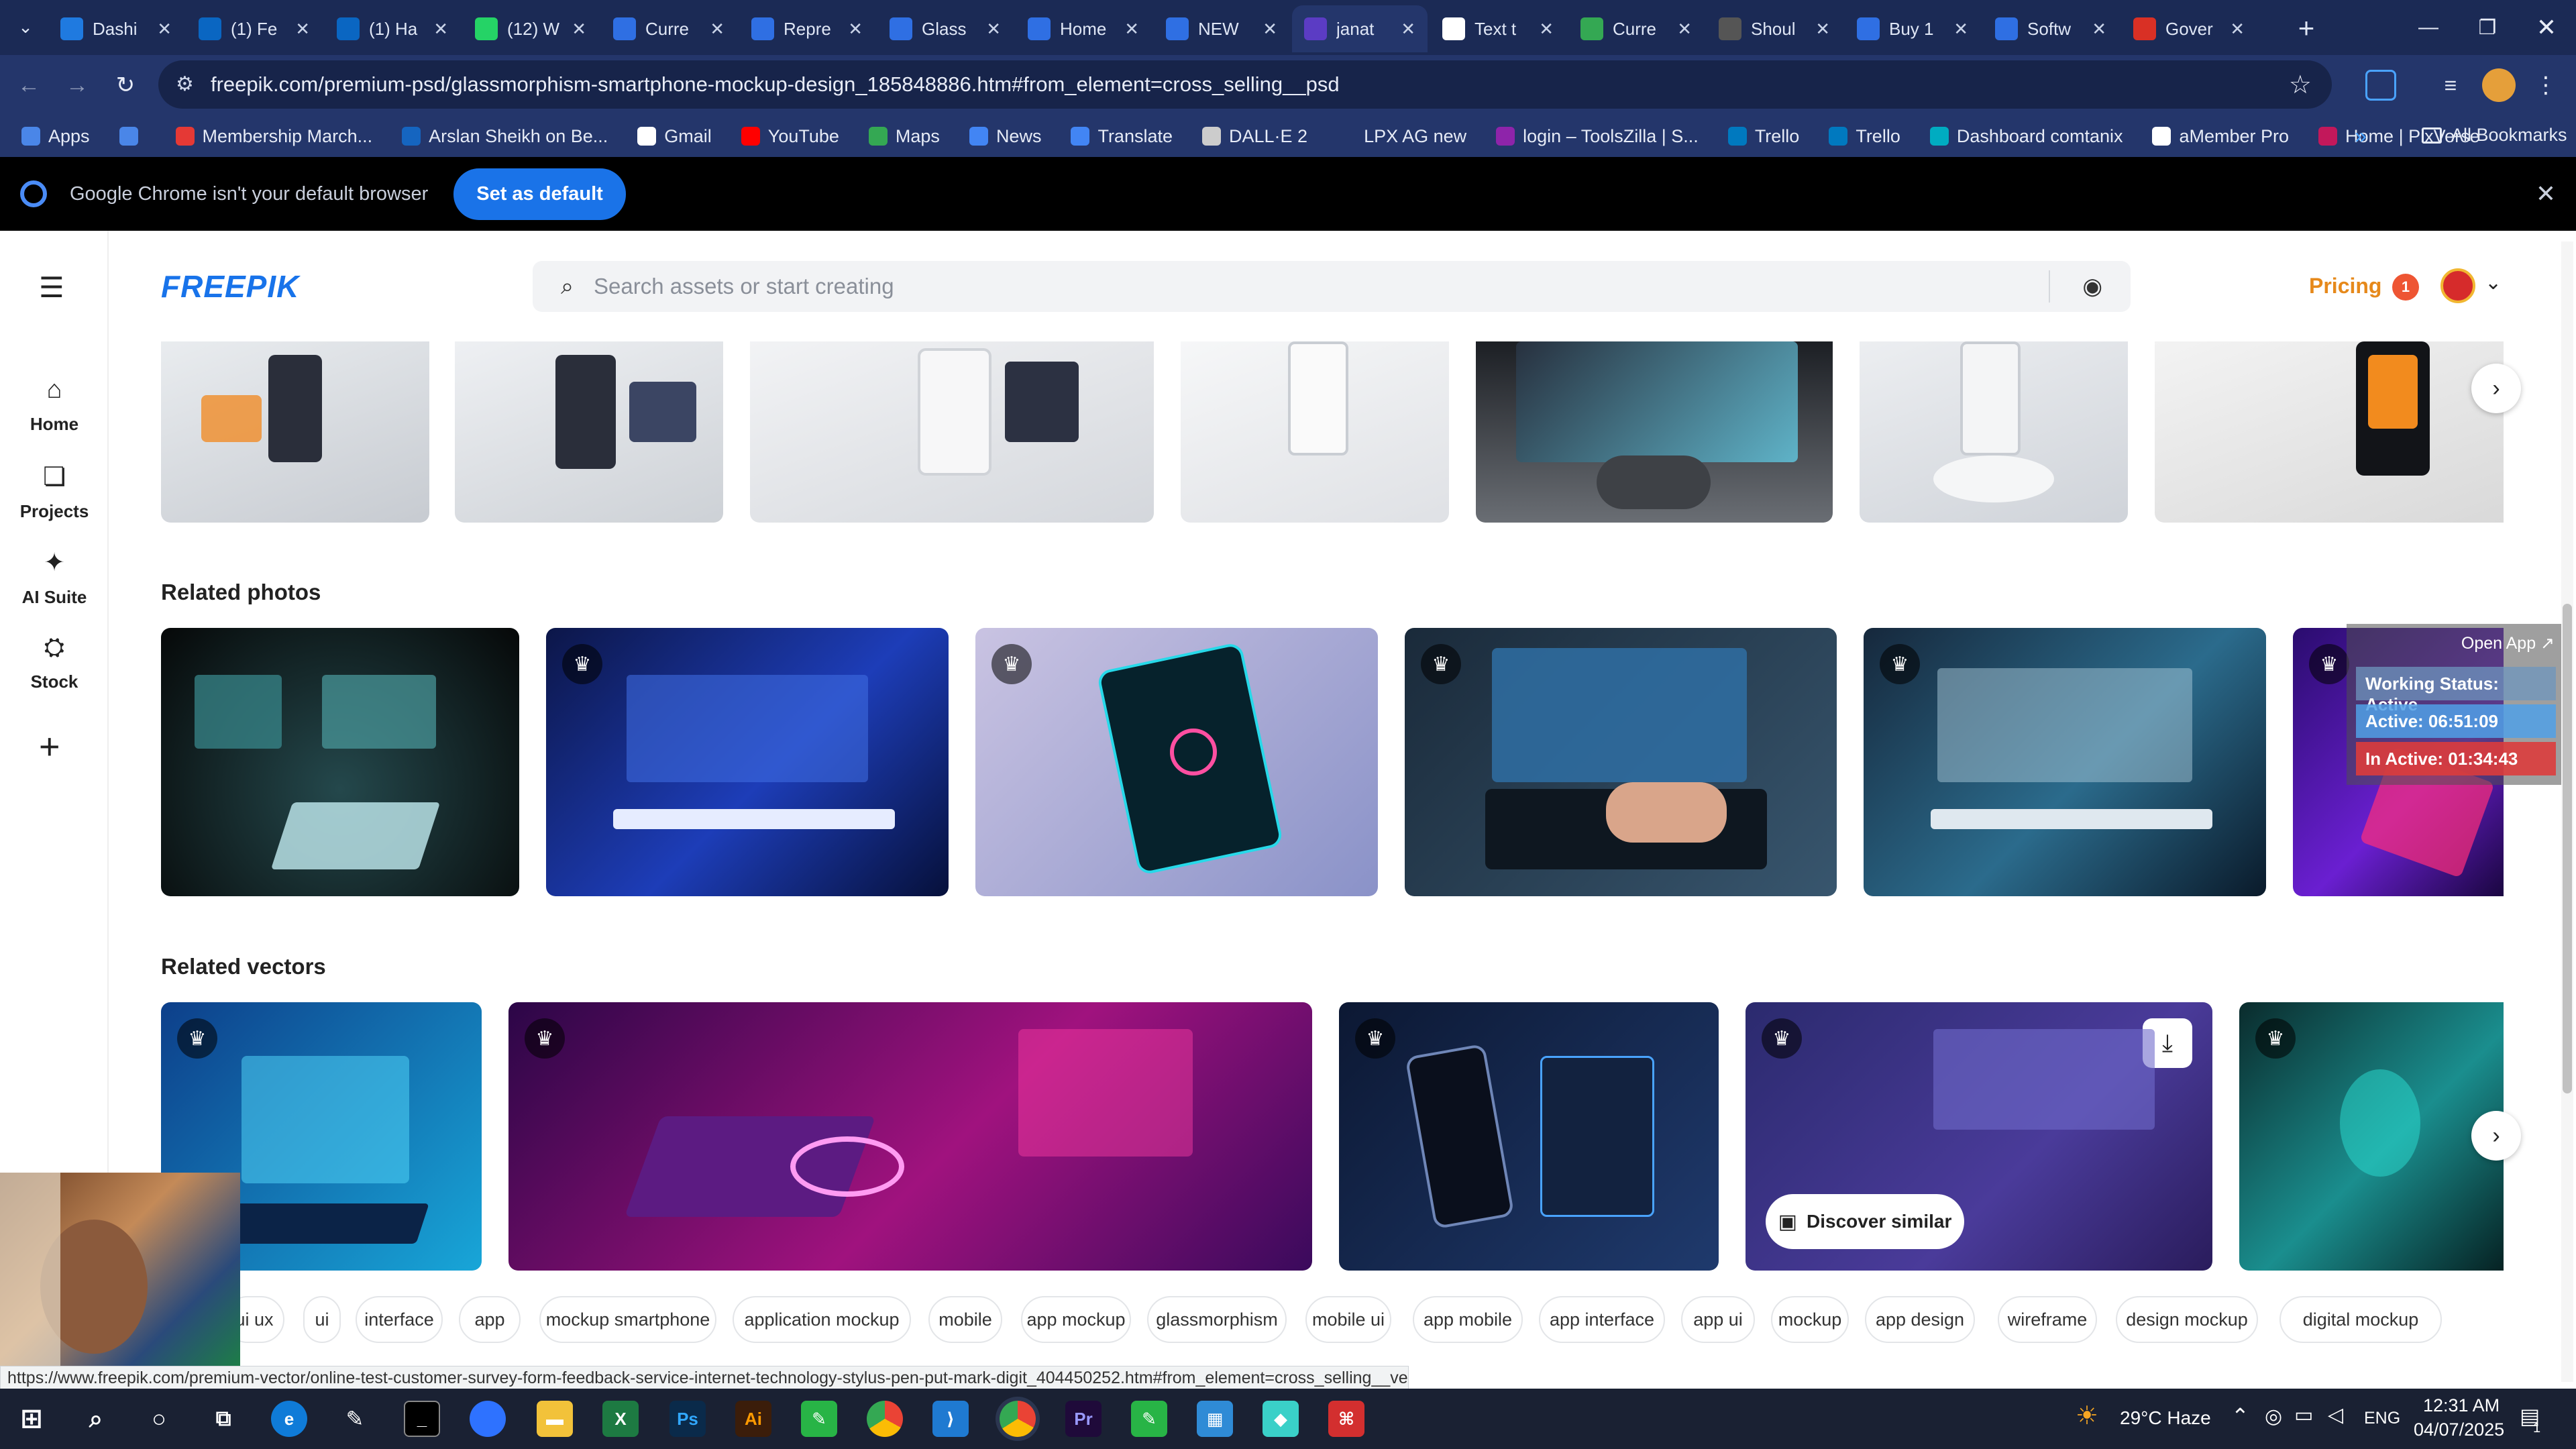  I want to click on terminal-icon: _, so click(422, 1419).